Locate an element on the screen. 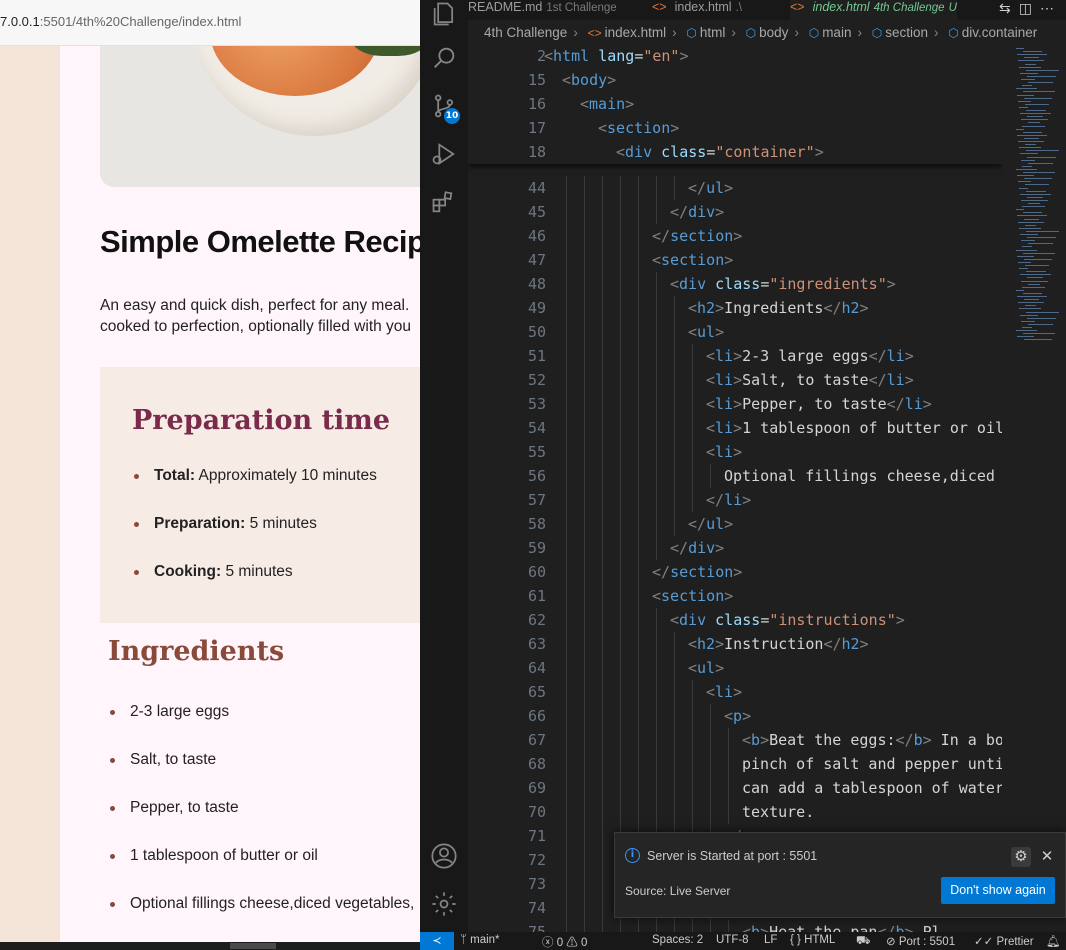 This screenshot has height=950, width=1066. breadcrumb-item: html is located at coordinates (713, 32).